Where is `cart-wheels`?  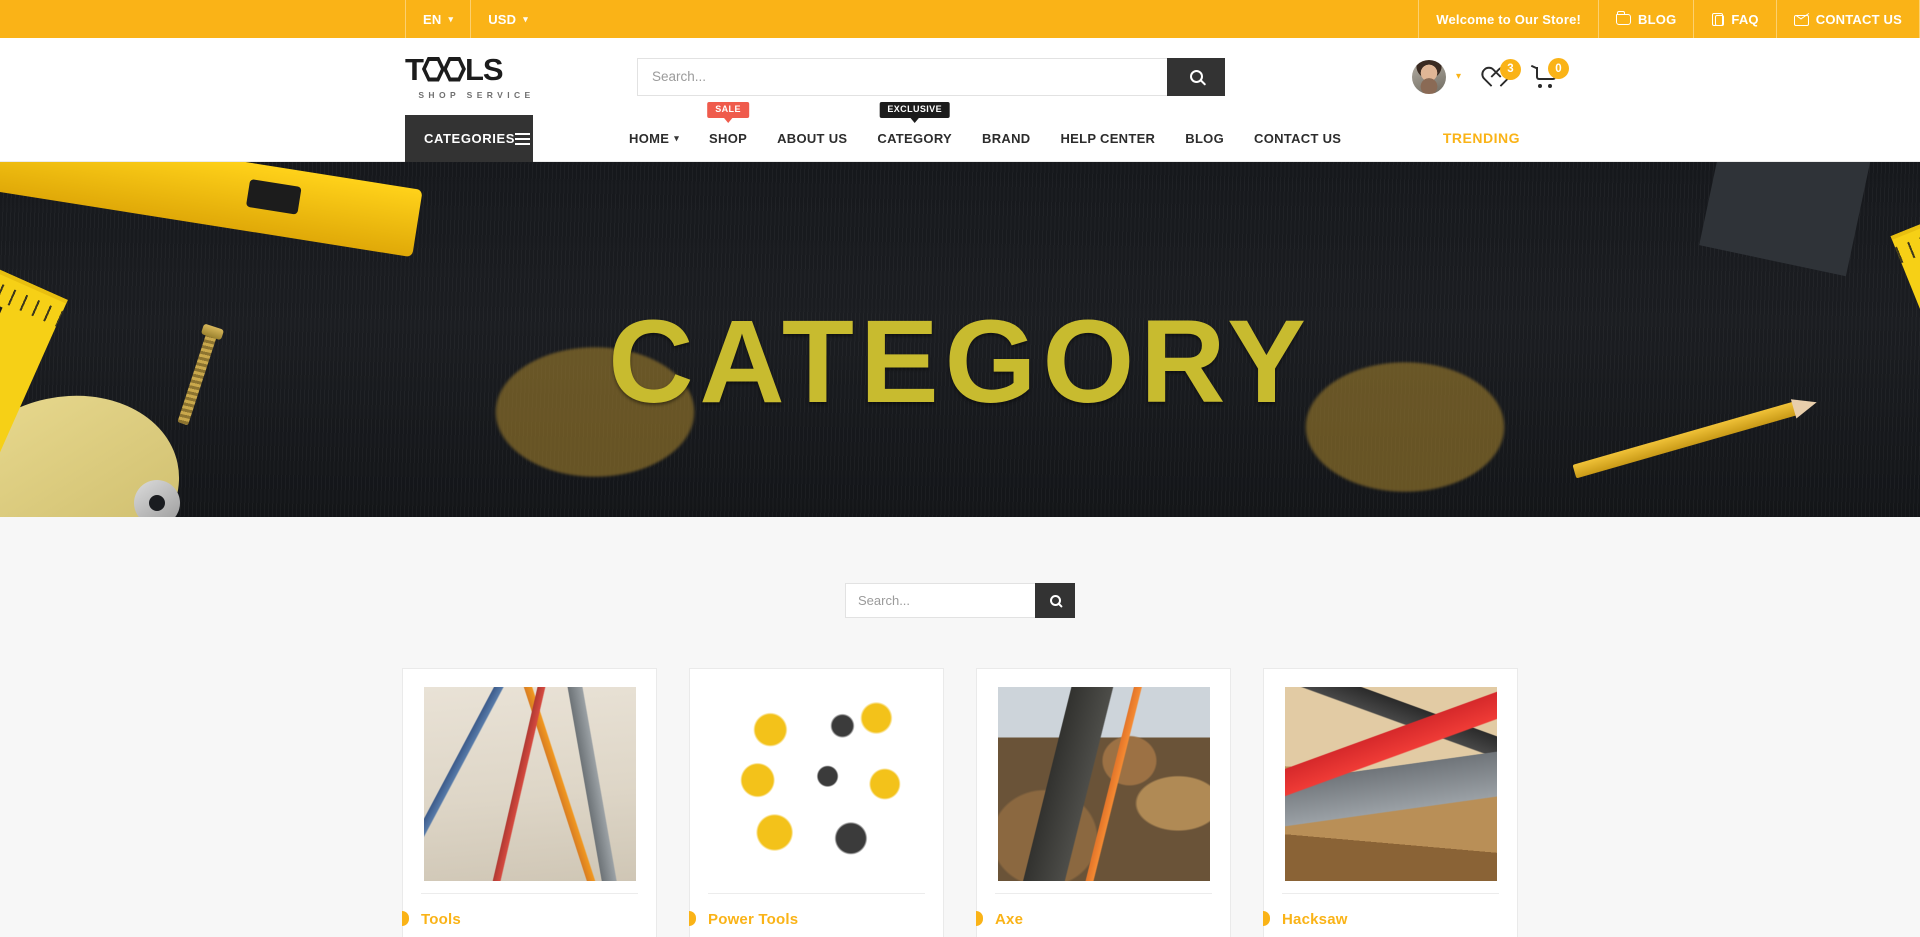 cart-wheels is located at coordinates (1545, 86).